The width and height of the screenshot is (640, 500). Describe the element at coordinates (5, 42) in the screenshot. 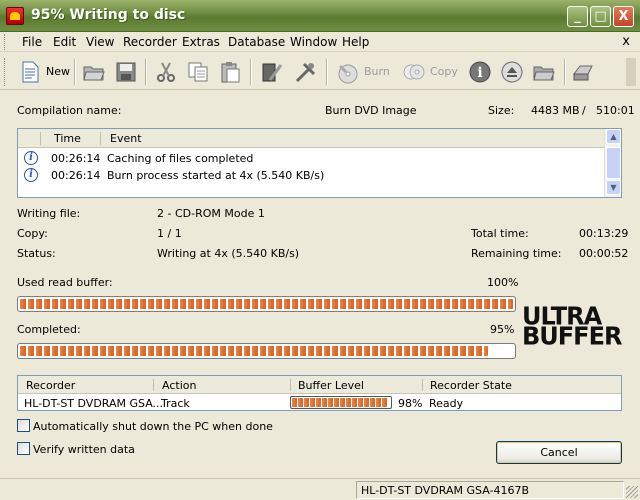

I see `menu-grip` at that location.